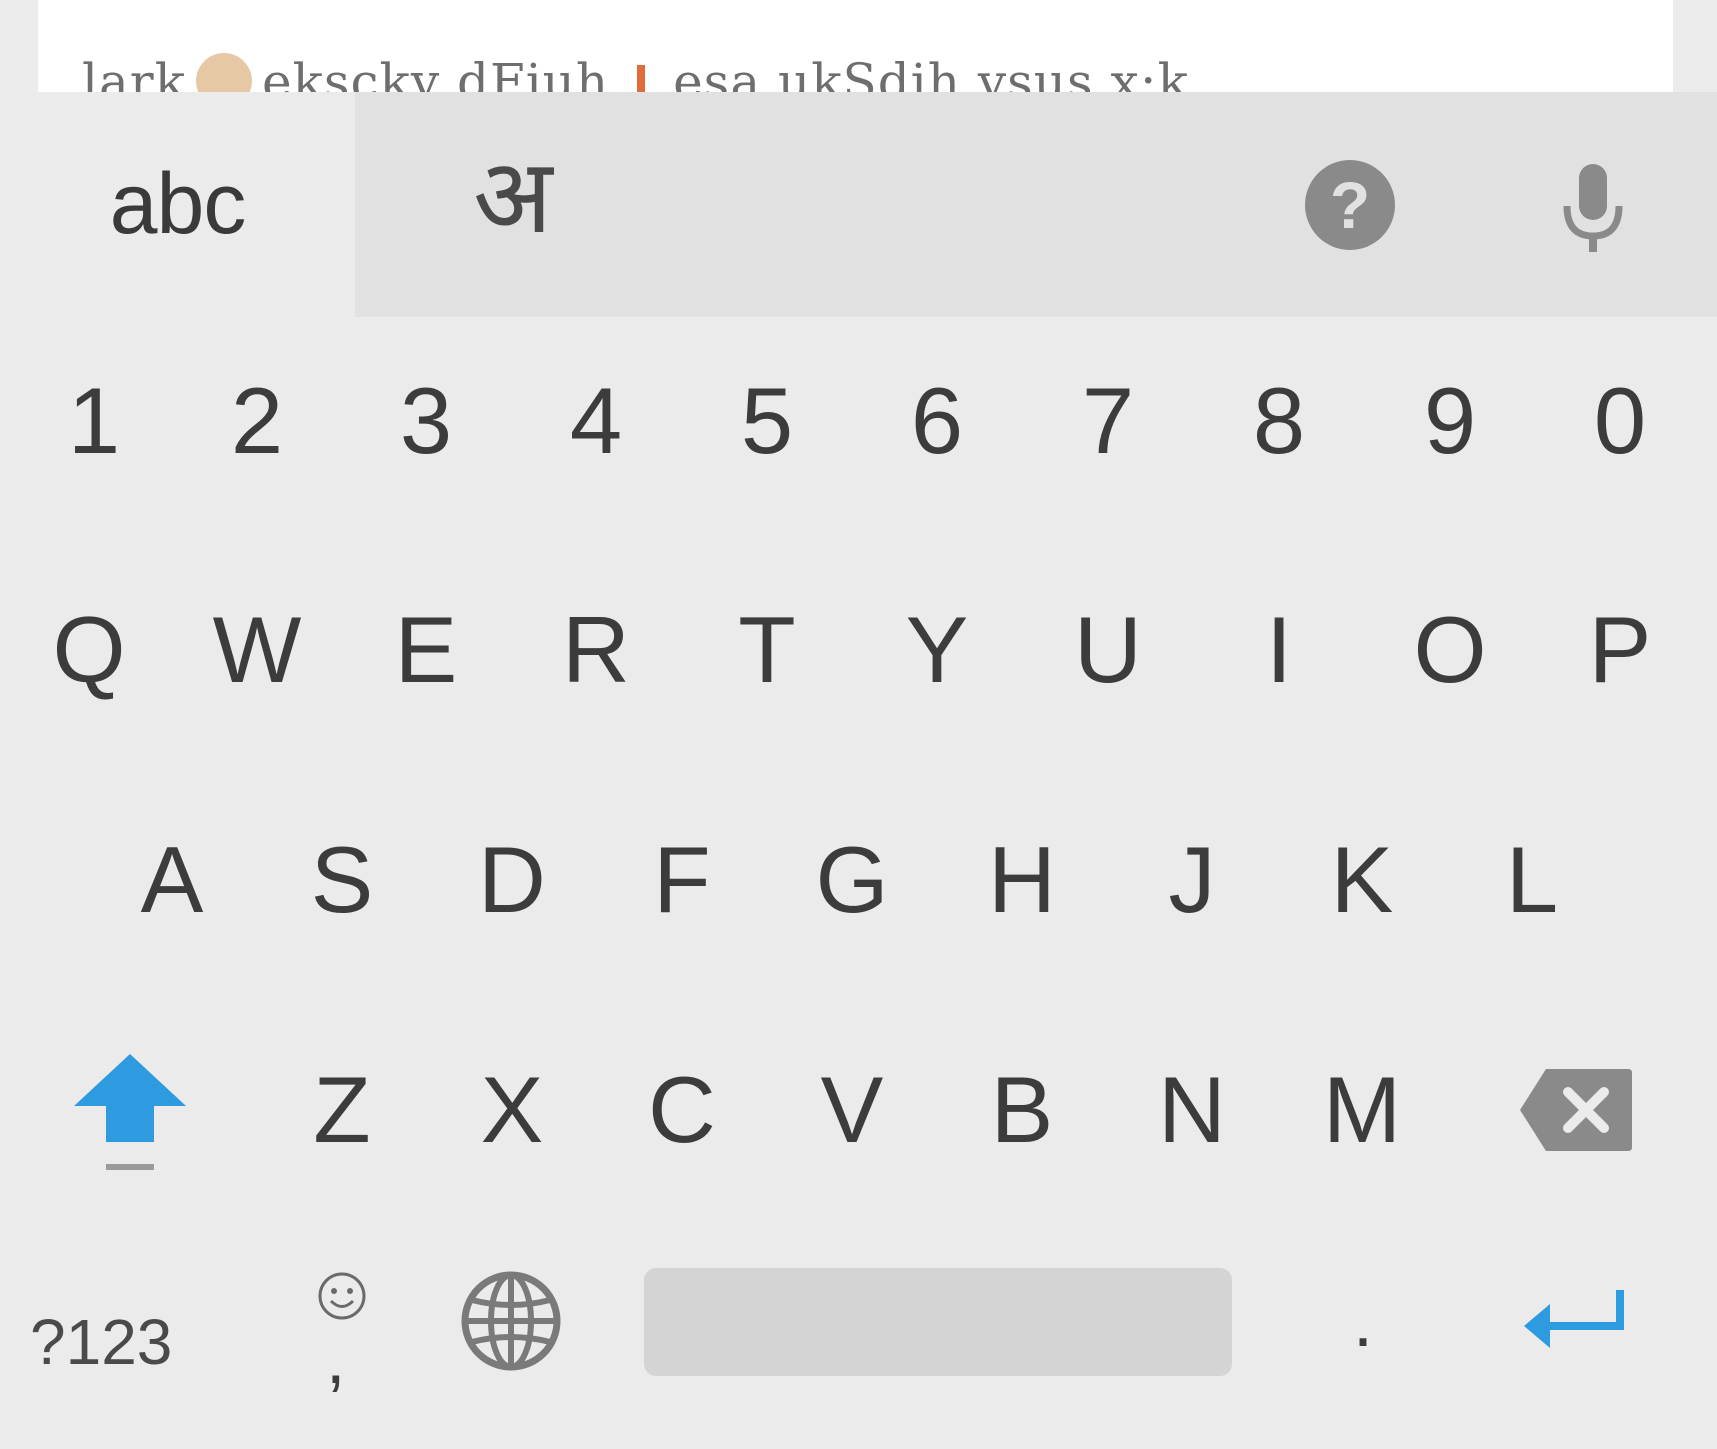  Describe the element at coordinates (1022, 880) in the screenshot. I see `key-h: H` at that location.